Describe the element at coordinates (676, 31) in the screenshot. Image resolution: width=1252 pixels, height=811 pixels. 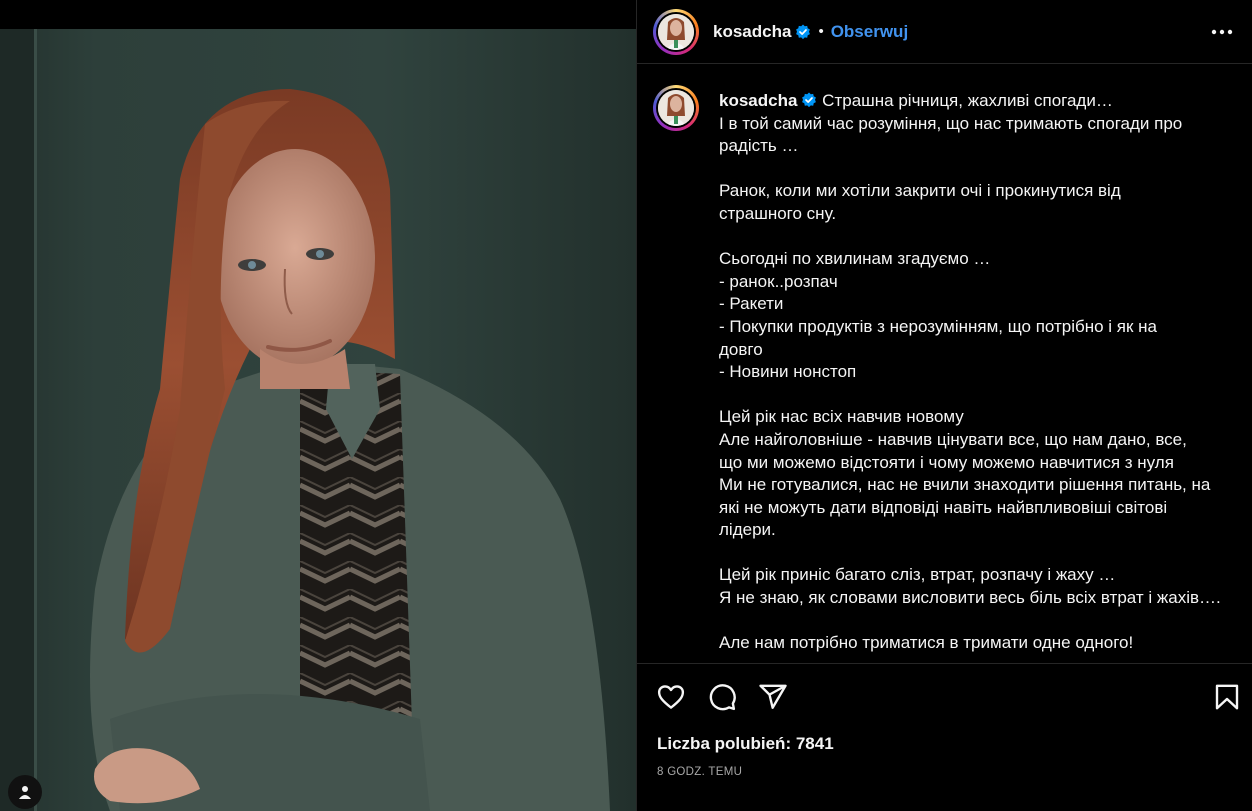
I see `author-avatar` at that location.